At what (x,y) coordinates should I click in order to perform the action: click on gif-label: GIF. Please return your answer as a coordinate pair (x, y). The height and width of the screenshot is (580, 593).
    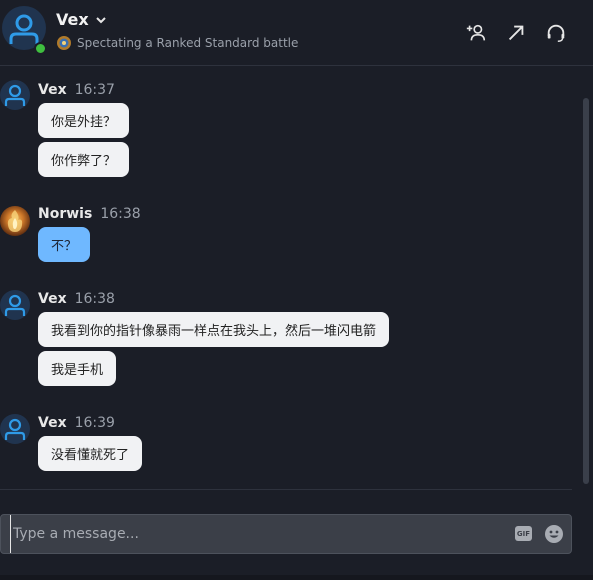
    Looking at the image, I should click on (523, 533).